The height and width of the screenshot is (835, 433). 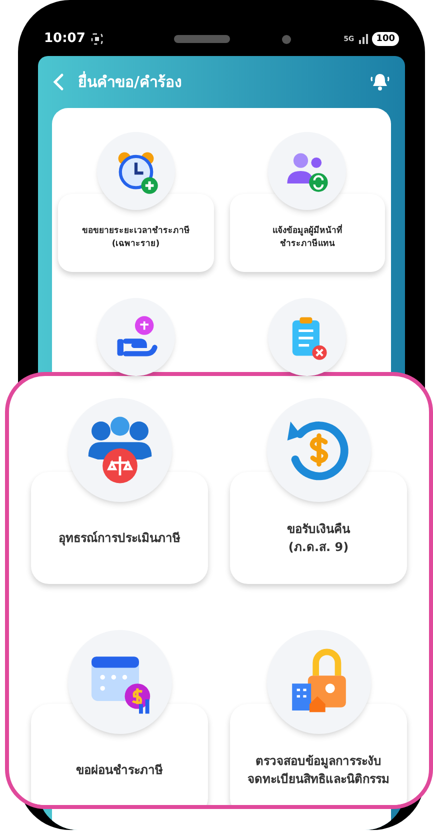 I want to click on tile-label: ขอขยายระยะเวลาชำระภาษี (เฉพาะราย), so click(x=136, y=238).